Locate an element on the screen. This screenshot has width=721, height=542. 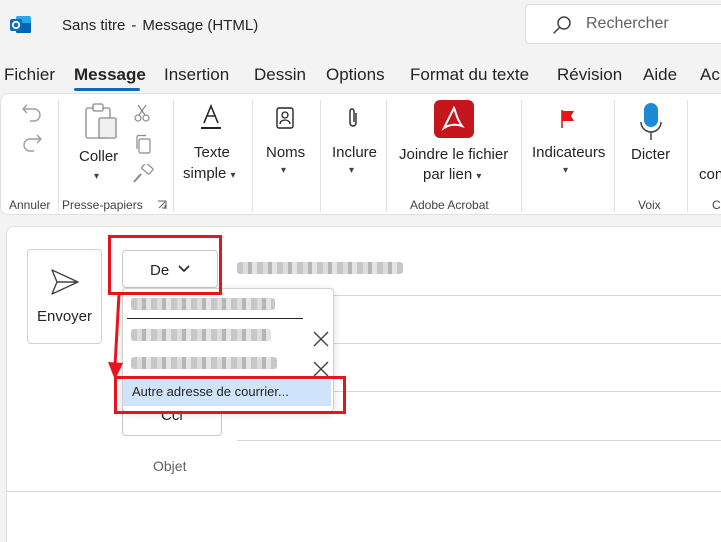
send-button: Envoyer is located at coordinates (64, 296).